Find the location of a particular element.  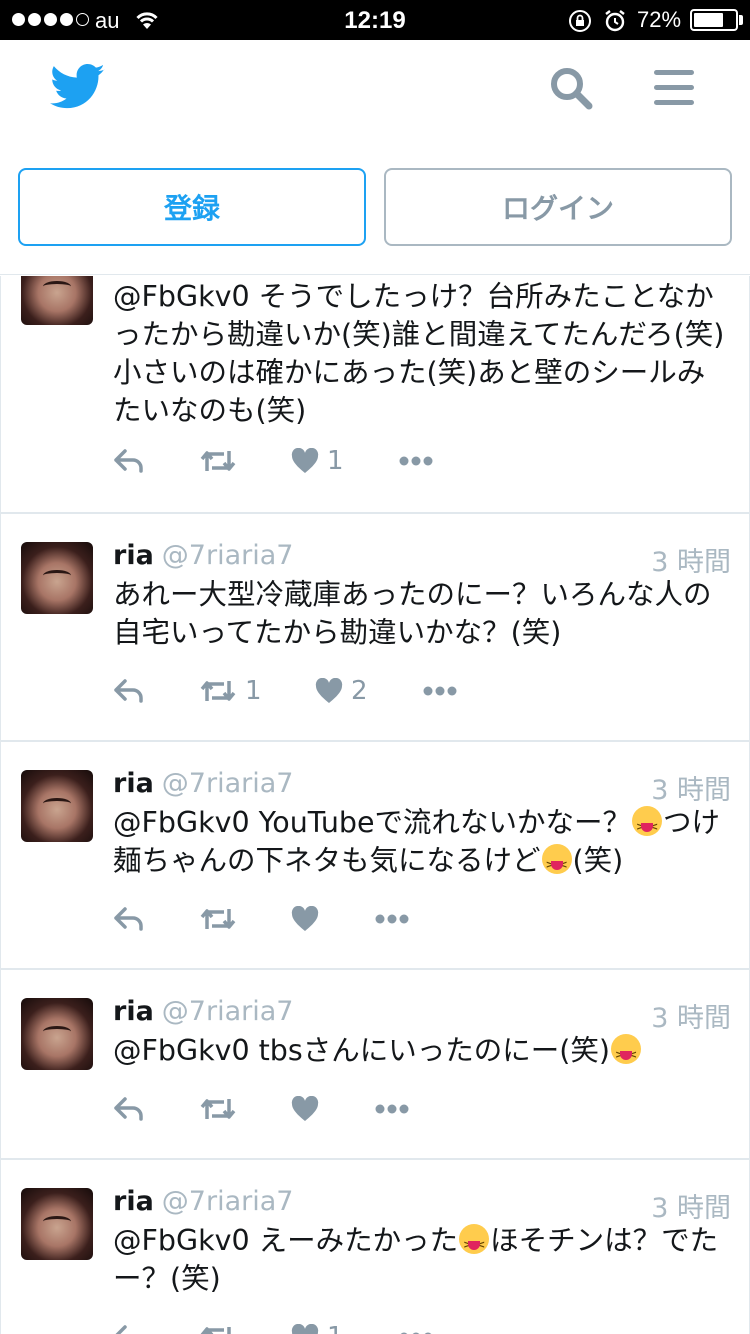

tweet-actions: 1 2 is located at coordinates (323, 691).